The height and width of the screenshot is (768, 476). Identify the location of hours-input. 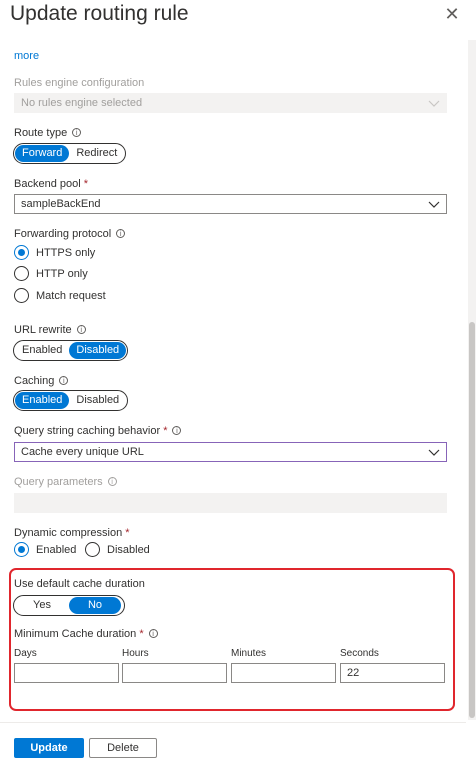
(174, 673).